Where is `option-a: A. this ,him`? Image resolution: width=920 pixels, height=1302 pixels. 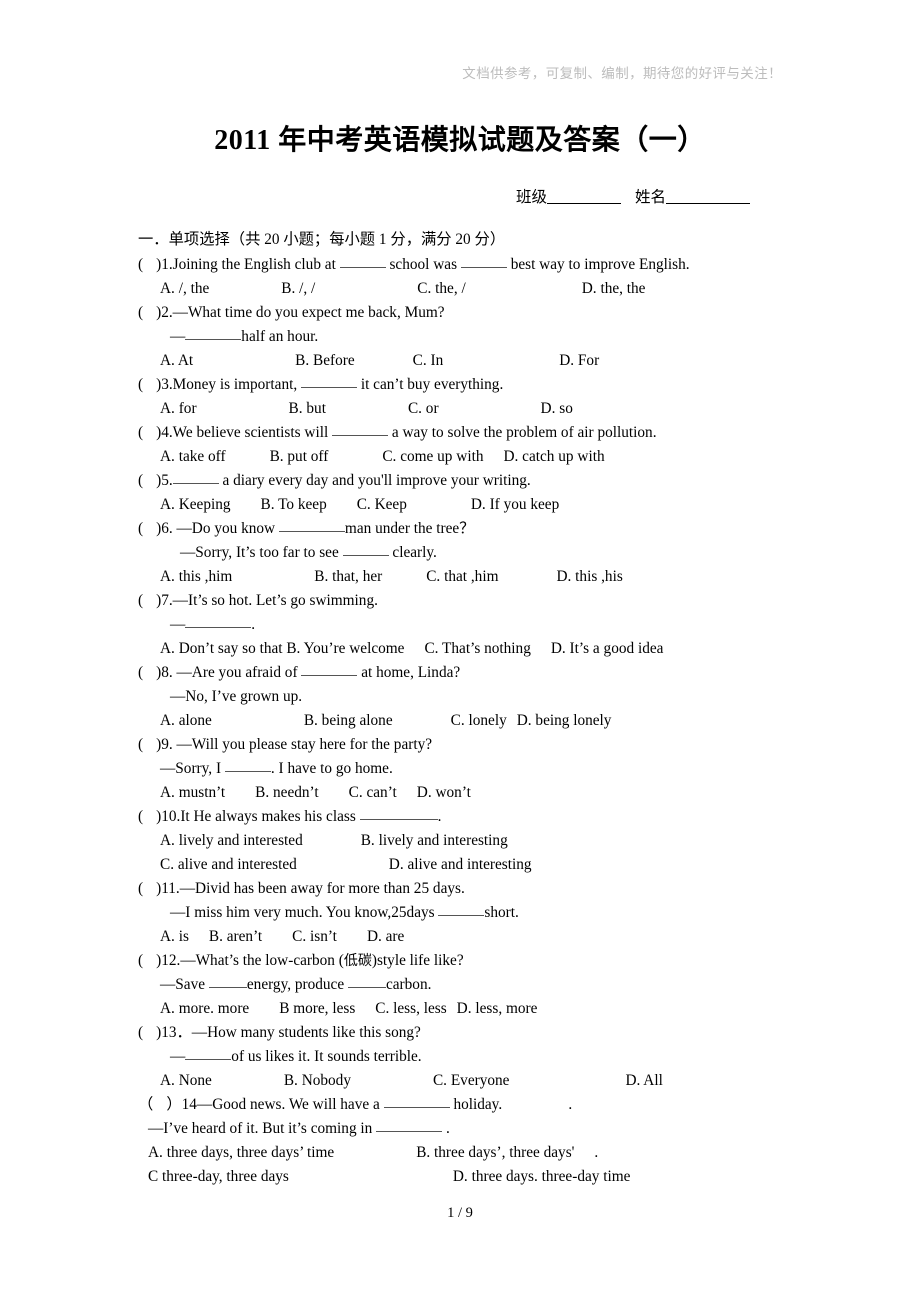
option-a: A. this ,him is located at coordinates (196, 576).